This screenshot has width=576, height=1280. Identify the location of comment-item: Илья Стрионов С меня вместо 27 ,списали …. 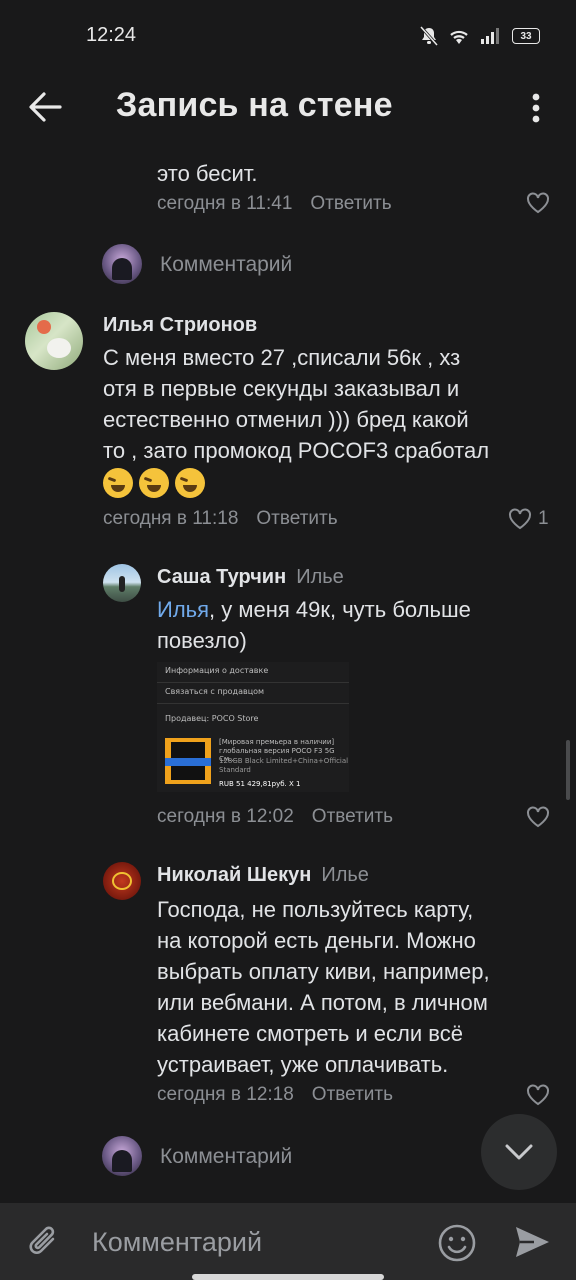
(333, 421).